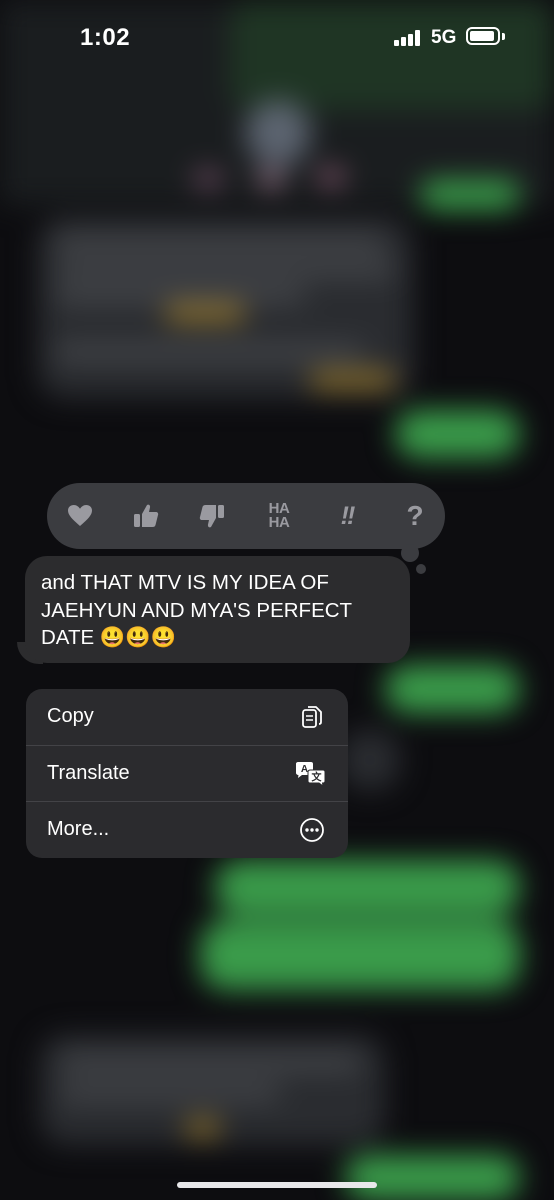 Image resolution: width=554 pixels, height=1200 pixels. What do you see at coordinates (483, 36) in the screenshot?
I see `battery-icon` at bounding box center [483, 36].